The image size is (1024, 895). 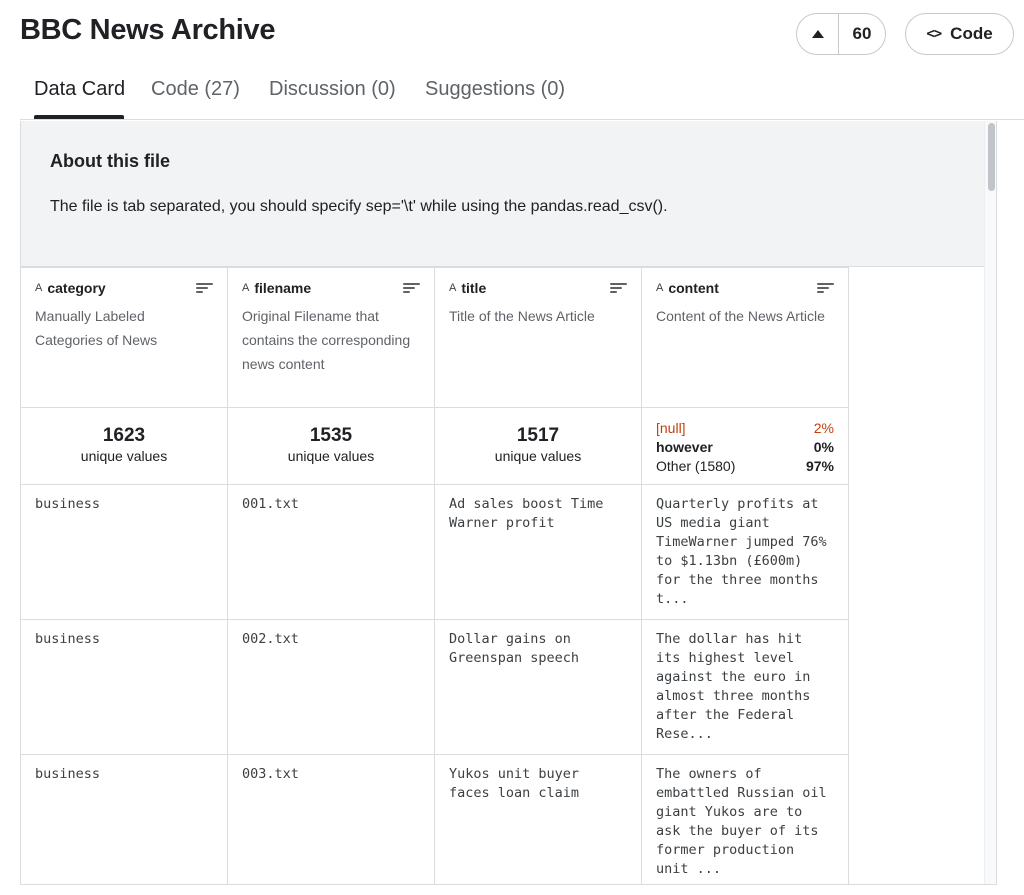 What do you see at coordinates (538, 687) in the screenshot?
I see `table-cell: Dollar gains on Greenspan speech` at bounding box center [538, 687].